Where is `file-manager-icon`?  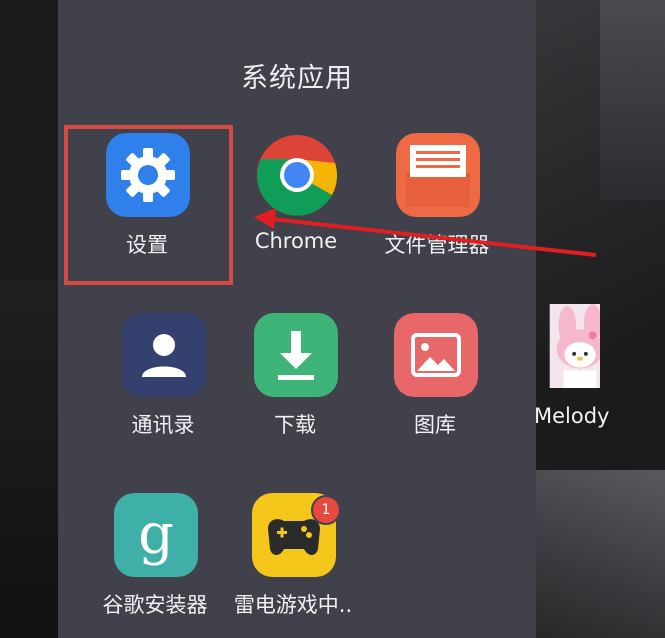 file-manager-icon is located at coordinates (438, 175).